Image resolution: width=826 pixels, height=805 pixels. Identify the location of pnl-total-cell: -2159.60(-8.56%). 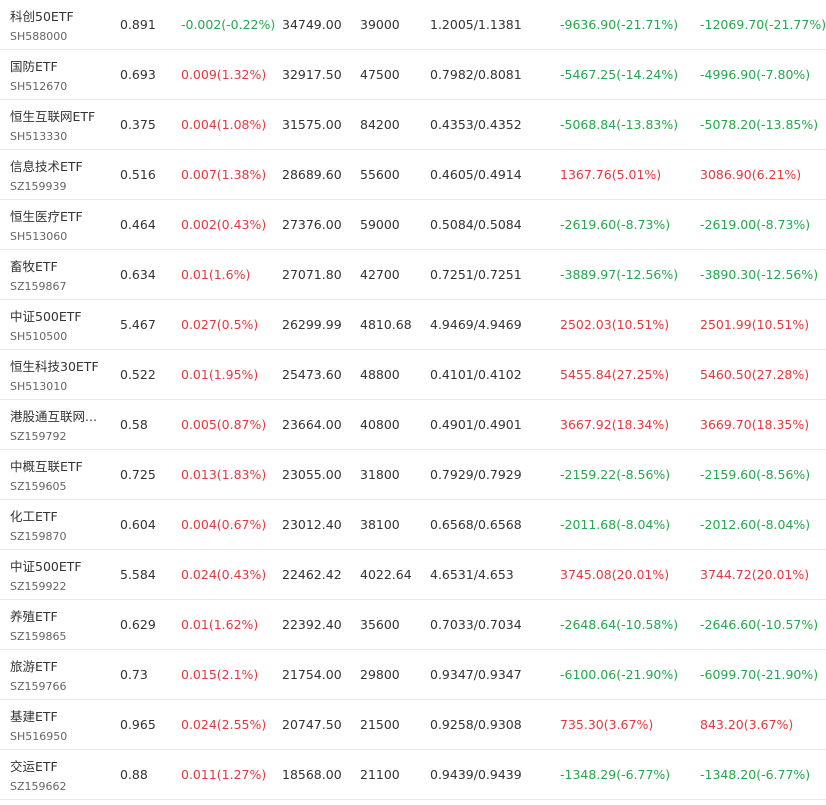
(755, 474).